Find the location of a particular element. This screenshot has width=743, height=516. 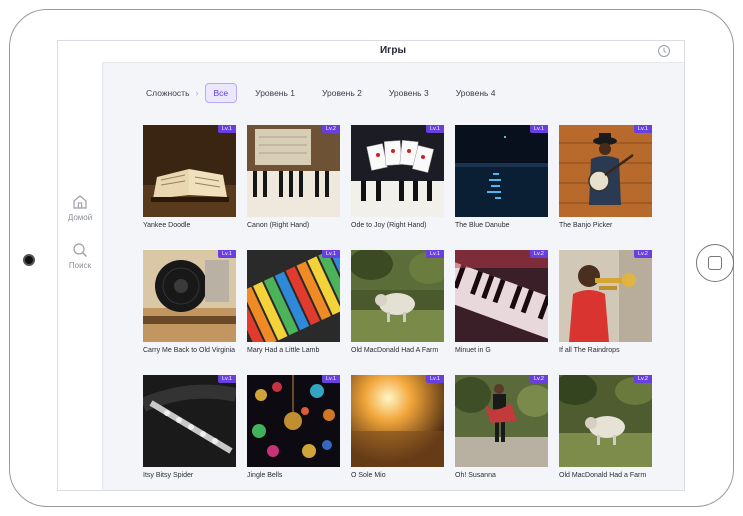

song-card-mary-had-a-little-lamb: Lv.1 Mary Had a Little Lamb is located at coordinates (293, 303).